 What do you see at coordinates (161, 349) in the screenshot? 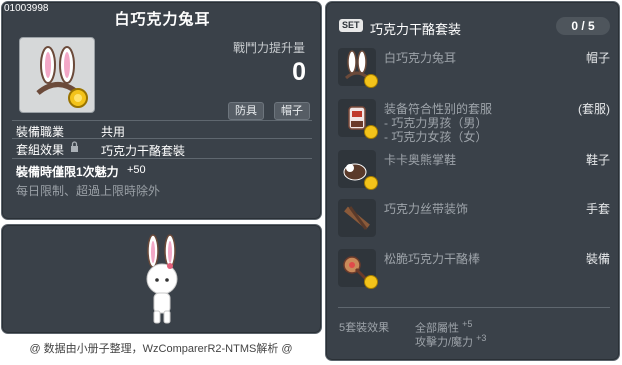
I see `footer-credit: @ 数据由小册子整理，WzComparerR2-NTMS解析 @` at bounding box center [161, 349].